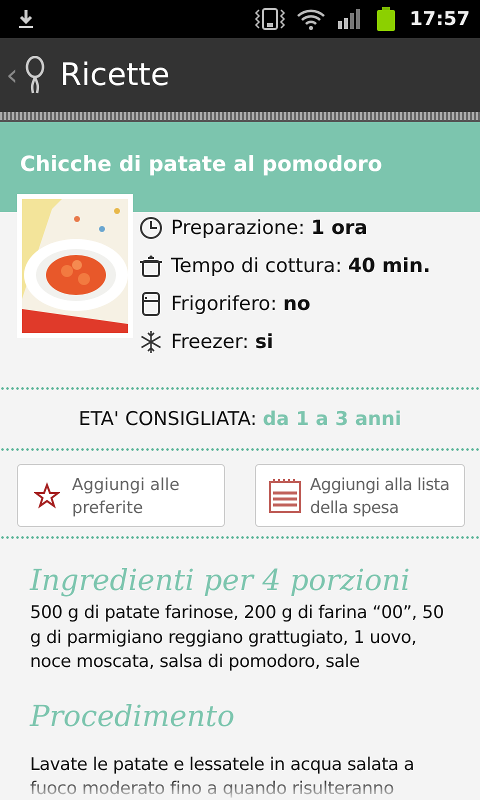  Describe the element at coordinates (350, 19) in the screenshot. I see `signal-icon` at that location.